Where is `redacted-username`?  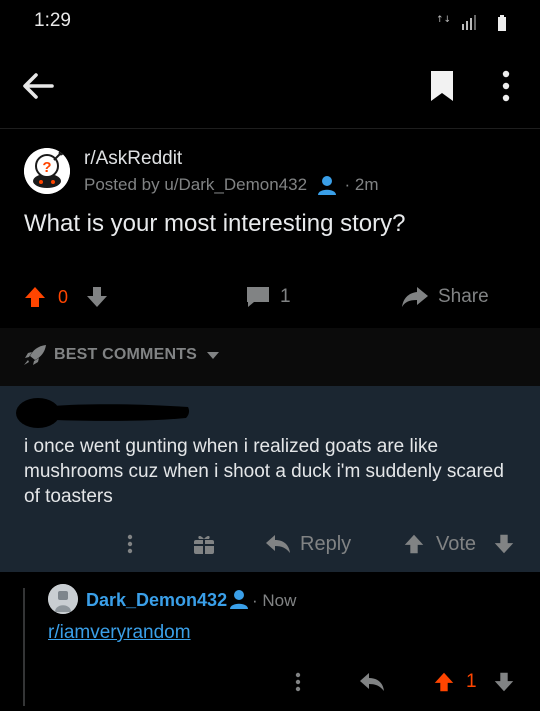 redacted-username is located at coordinates (103, 413).